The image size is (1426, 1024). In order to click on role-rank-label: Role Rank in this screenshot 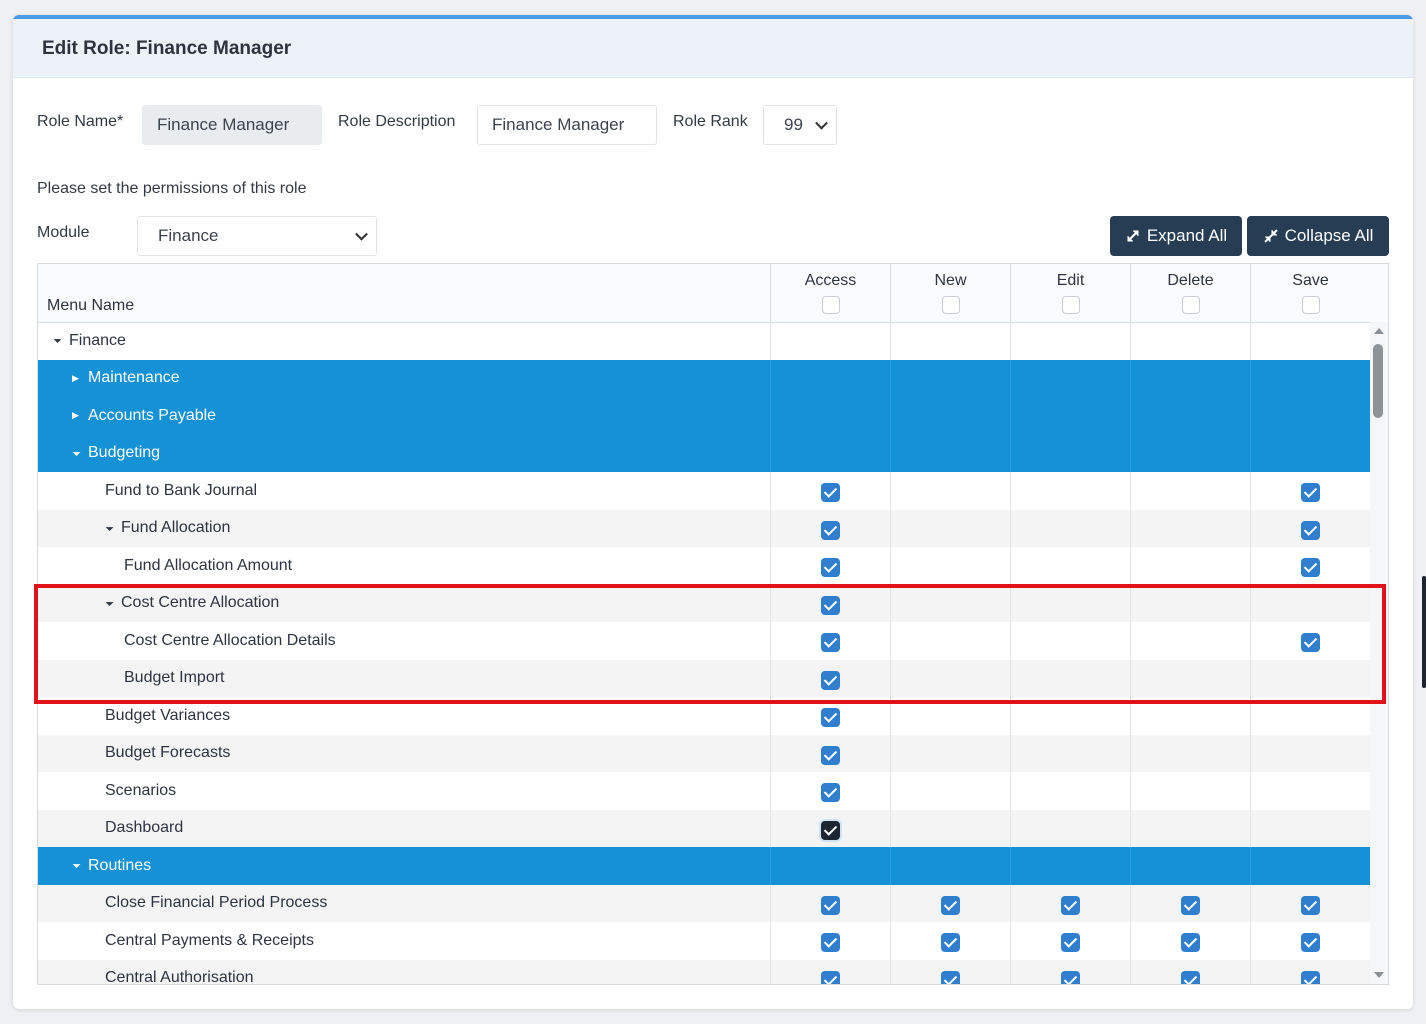, I will do `click(710, 121)`.